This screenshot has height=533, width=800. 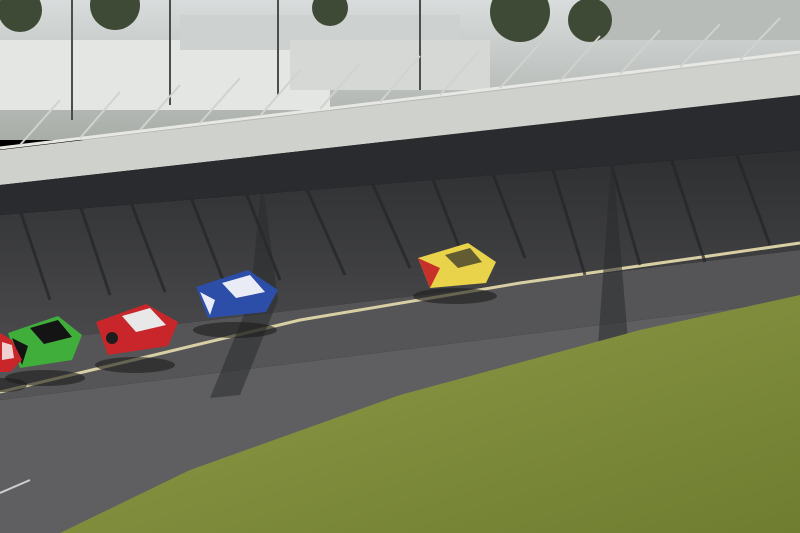 I want to click on building, so click(x=390, y=65).